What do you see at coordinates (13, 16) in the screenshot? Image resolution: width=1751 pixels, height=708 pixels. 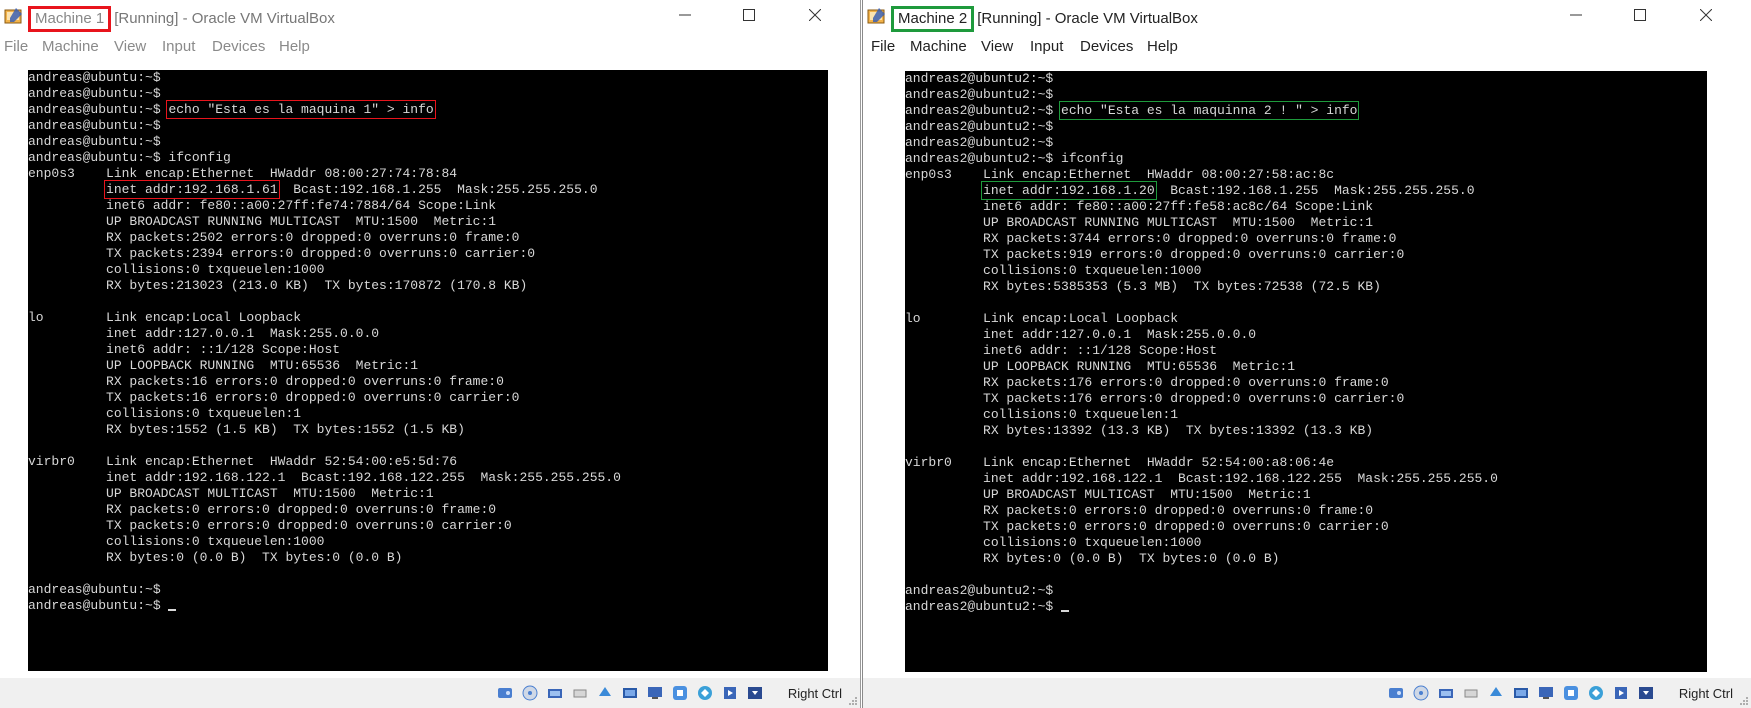 I see `virtualbox-app-icon` at bounding box center [13, 16].